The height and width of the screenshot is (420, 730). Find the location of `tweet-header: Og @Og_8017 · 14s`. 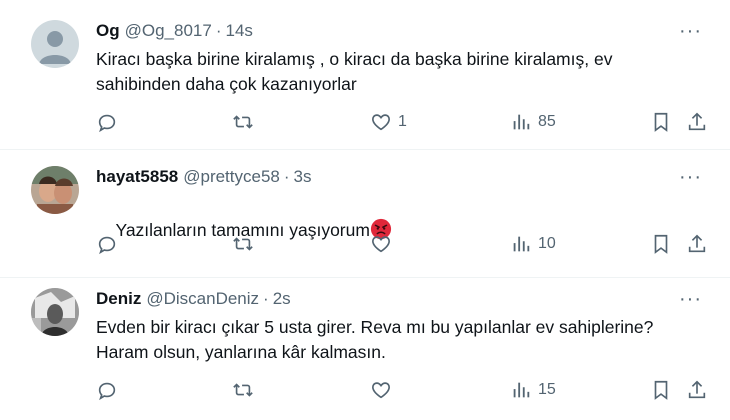

tweet-header: Og @Og_8017 · 14s is located at coordinates (174, 31).